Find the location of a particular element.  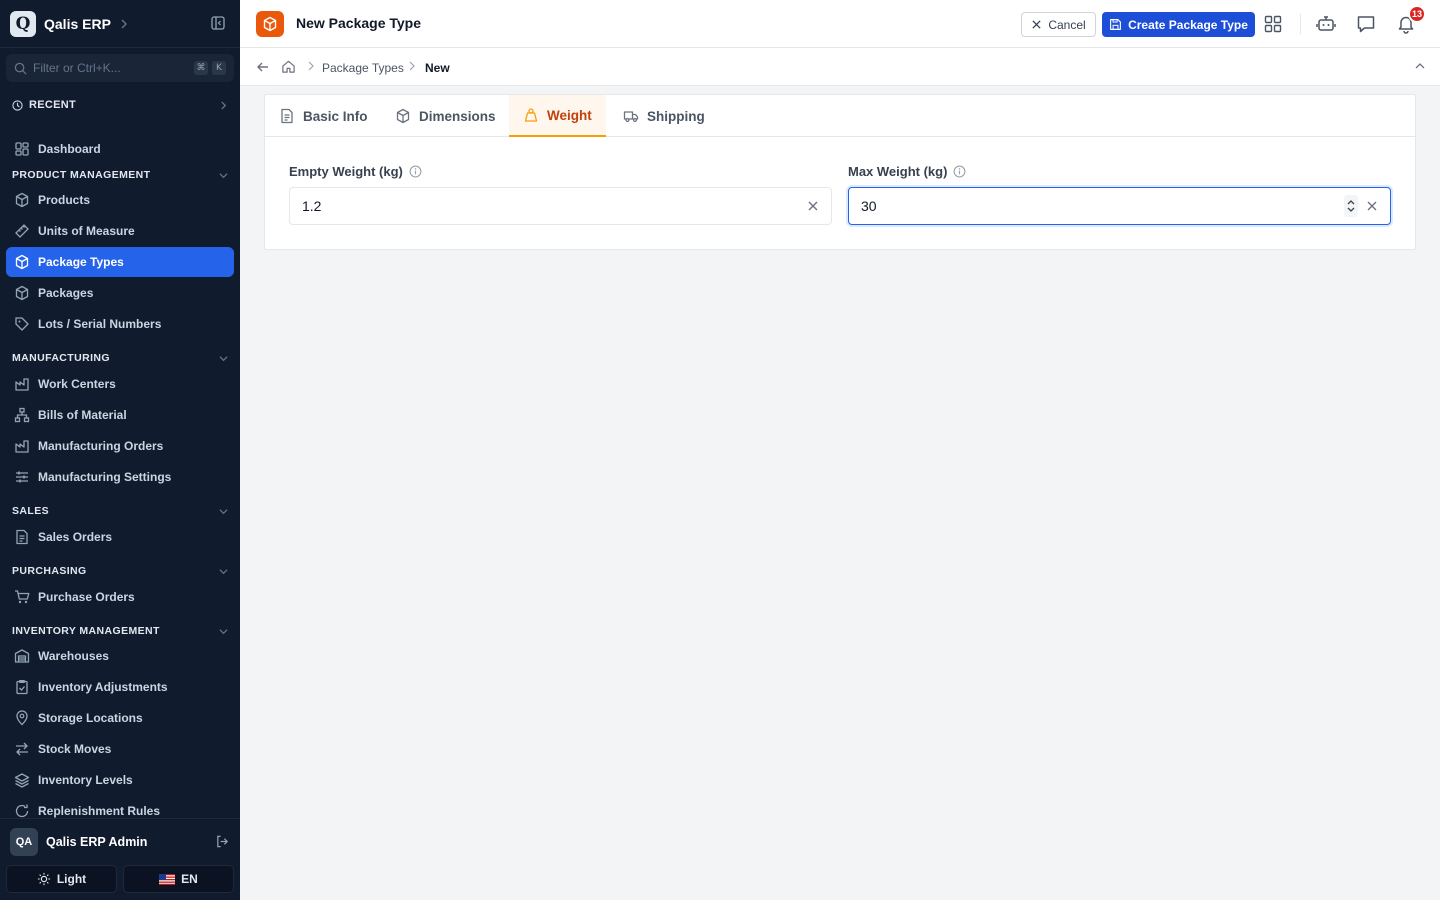

clipboard-check-icon is located at coordinates (22, 687).